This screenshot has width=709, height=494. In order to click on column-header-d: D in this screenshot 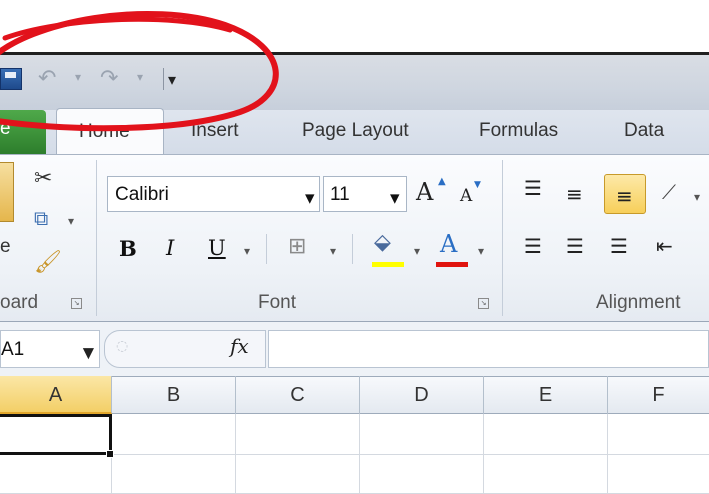, I will do `click(422, 395)`.